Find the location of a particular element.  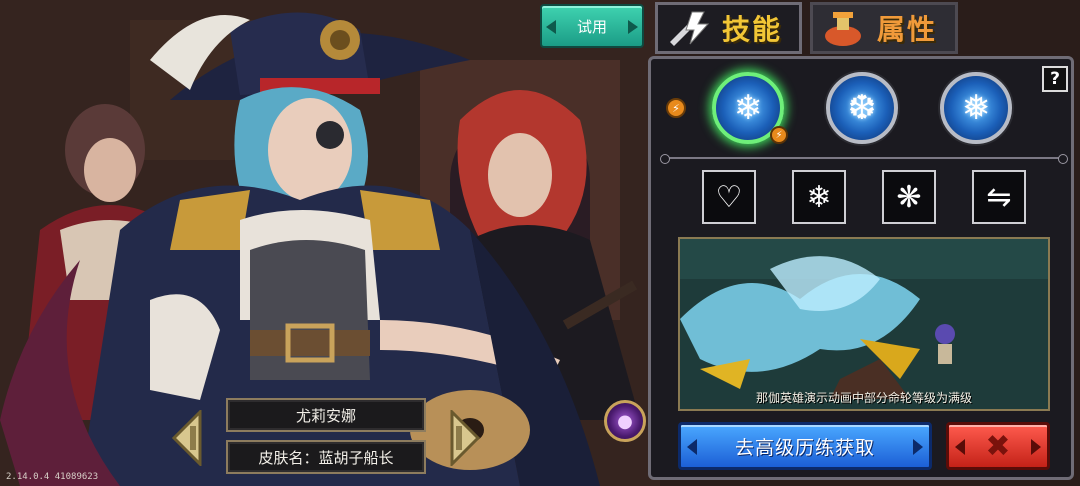

preview-scene is located at coordinates (864, 324).